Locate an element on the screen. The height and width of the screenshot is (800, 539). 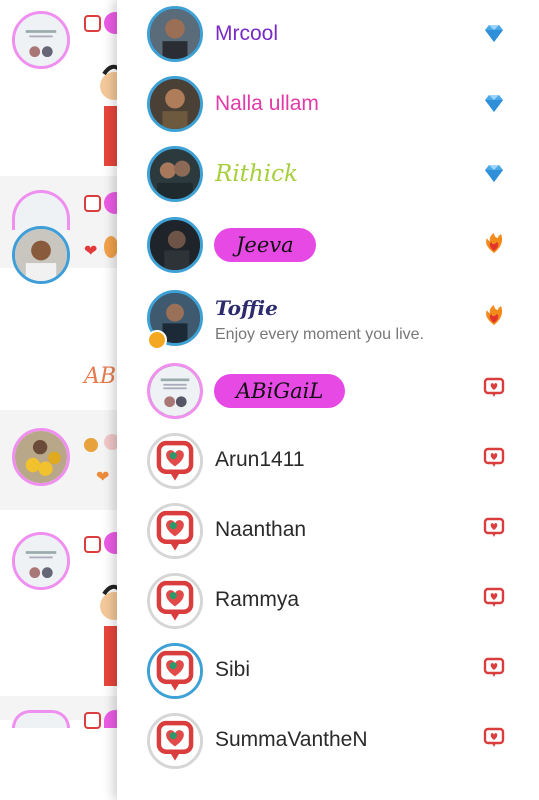
member-name: Rithick is located at coordinates (256, 174).